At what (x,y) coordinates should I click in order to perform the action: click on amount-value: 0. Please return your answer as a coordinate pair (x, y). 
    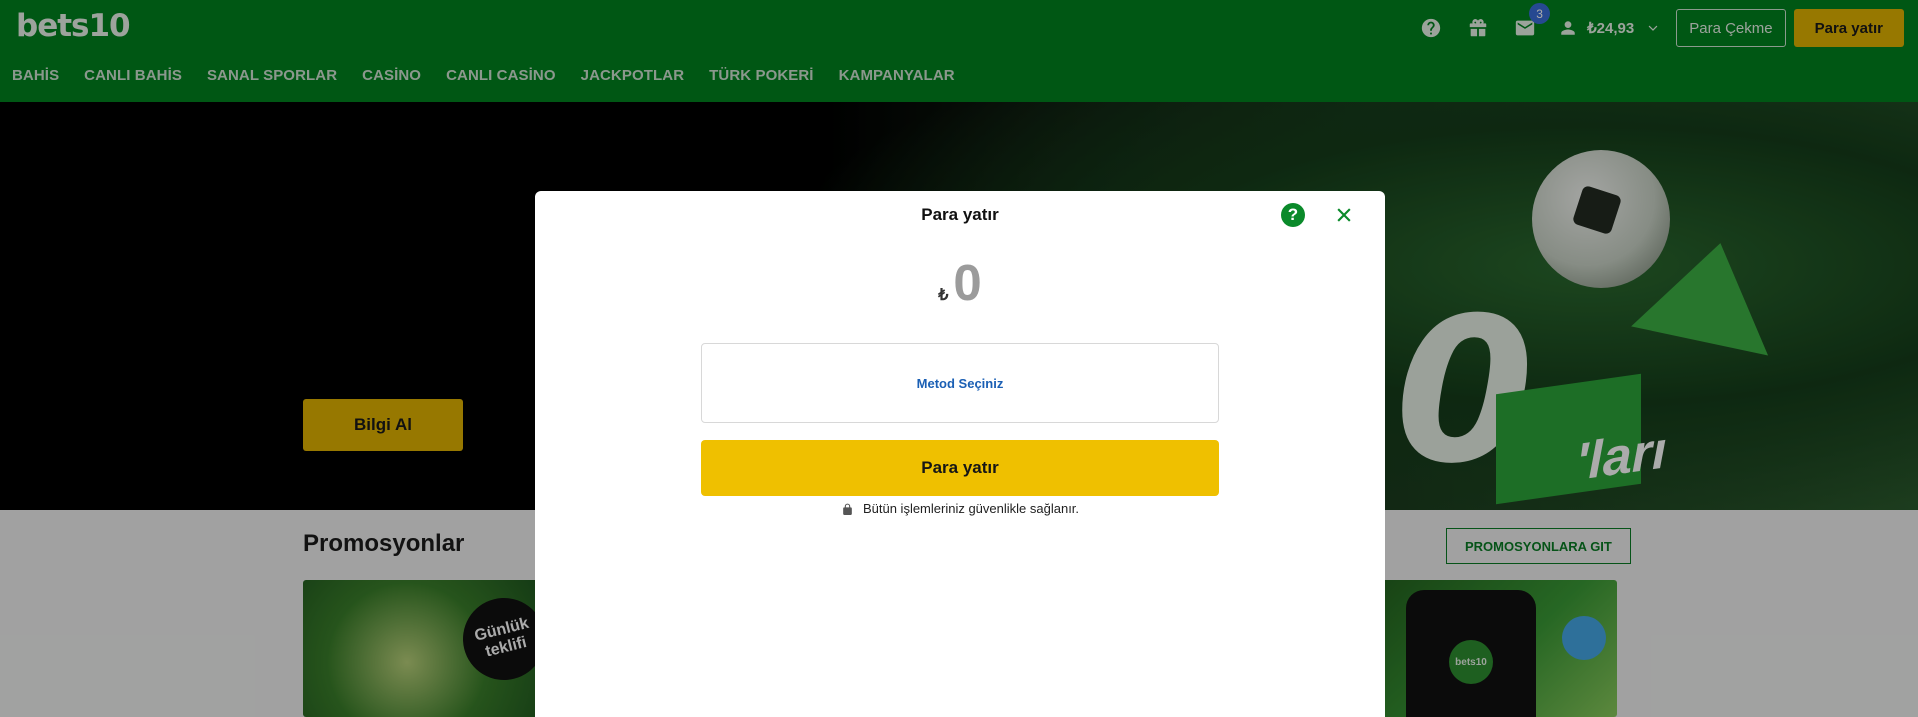
    Looking at the image, I should click on (967, 282).